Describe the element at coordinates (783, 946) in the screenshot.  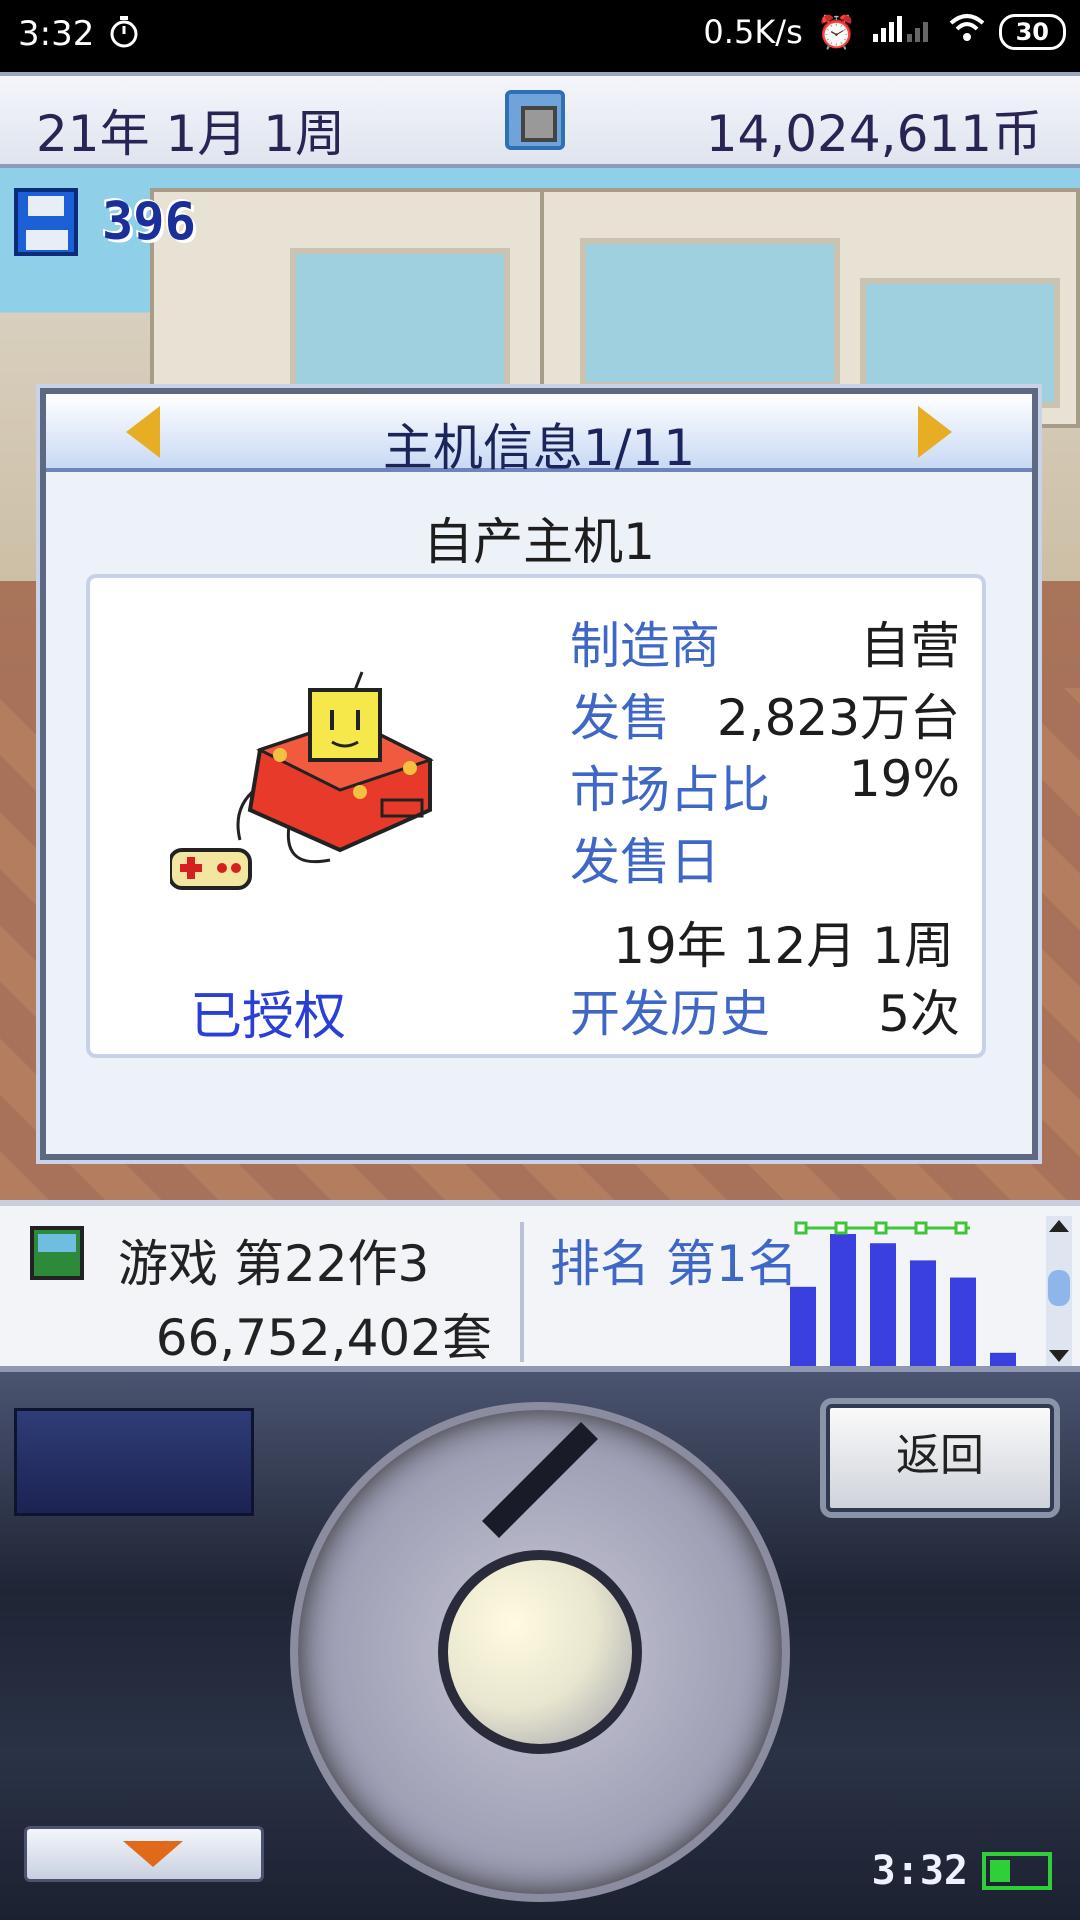
I see `release-value: 19年 12月 1周` at that location.